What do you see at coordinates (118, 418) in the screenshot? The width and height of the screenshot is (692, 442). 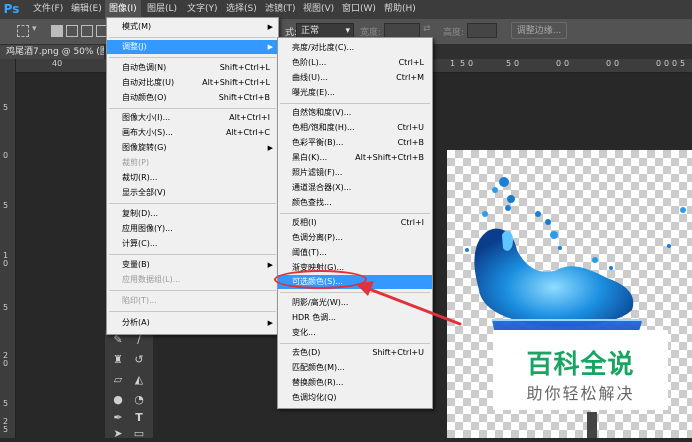 I see `pen-icon: ✒` at bounding box center [118, 418].